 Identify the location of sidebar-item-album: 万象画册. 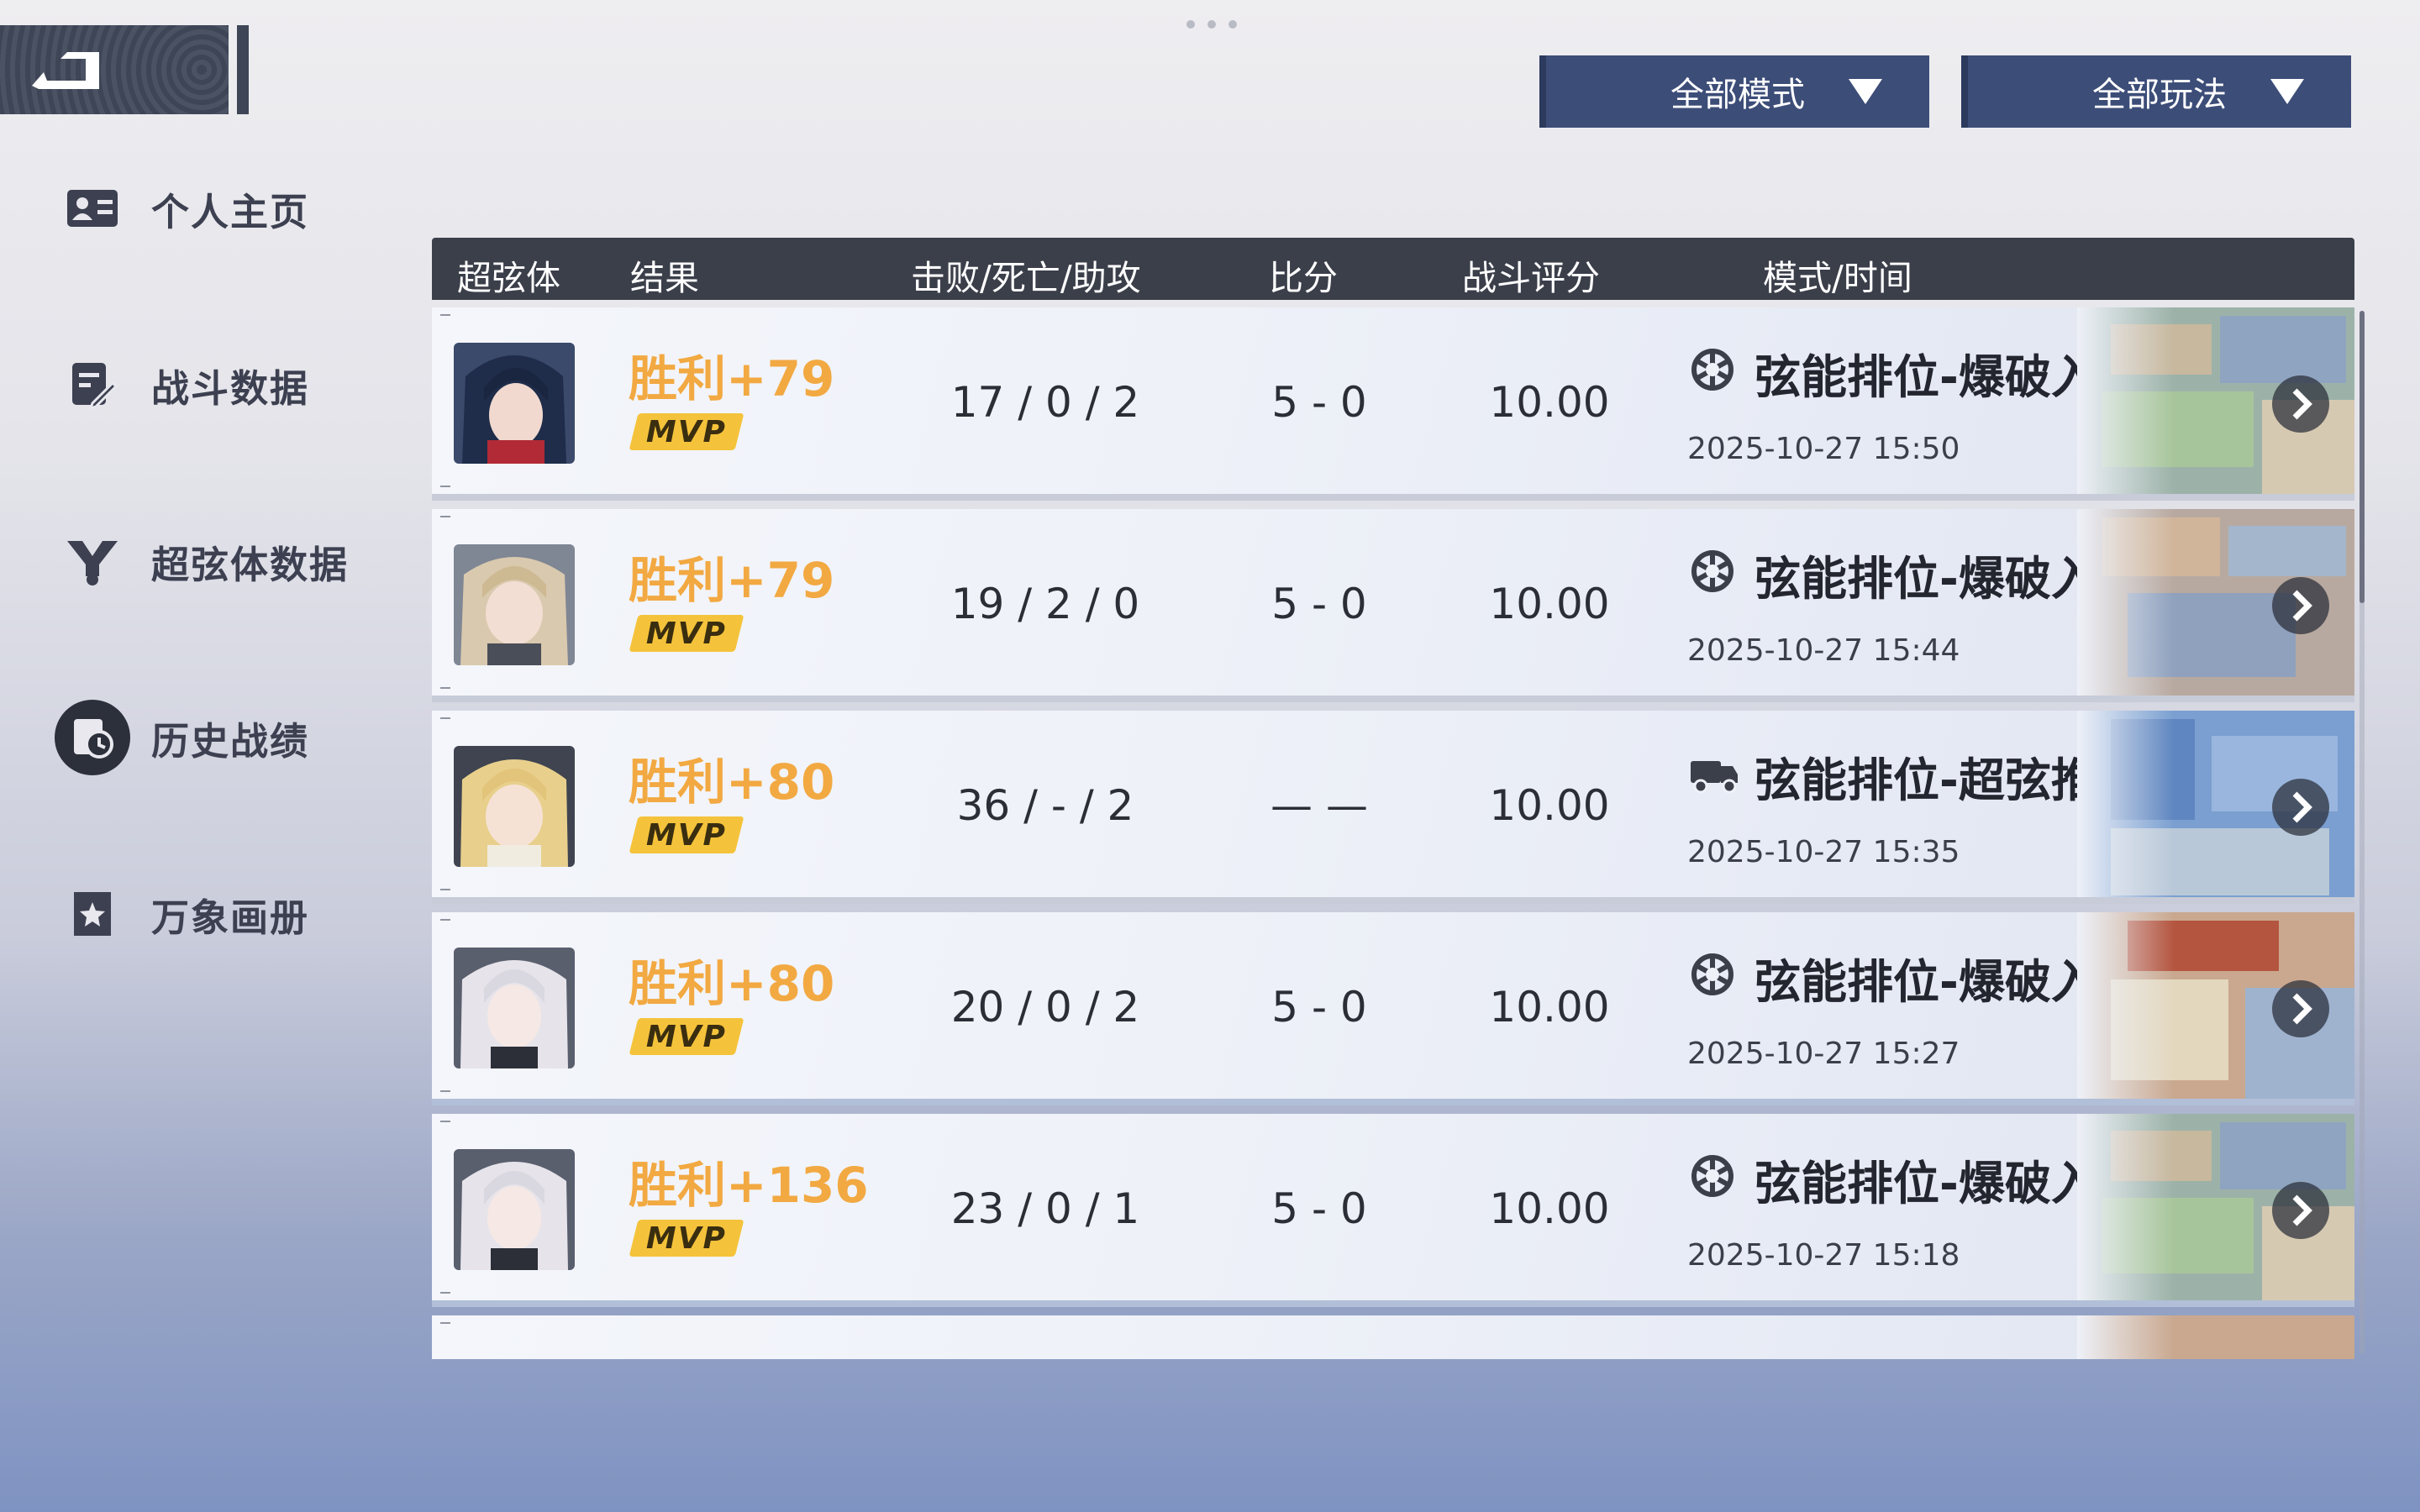
(180, 914).